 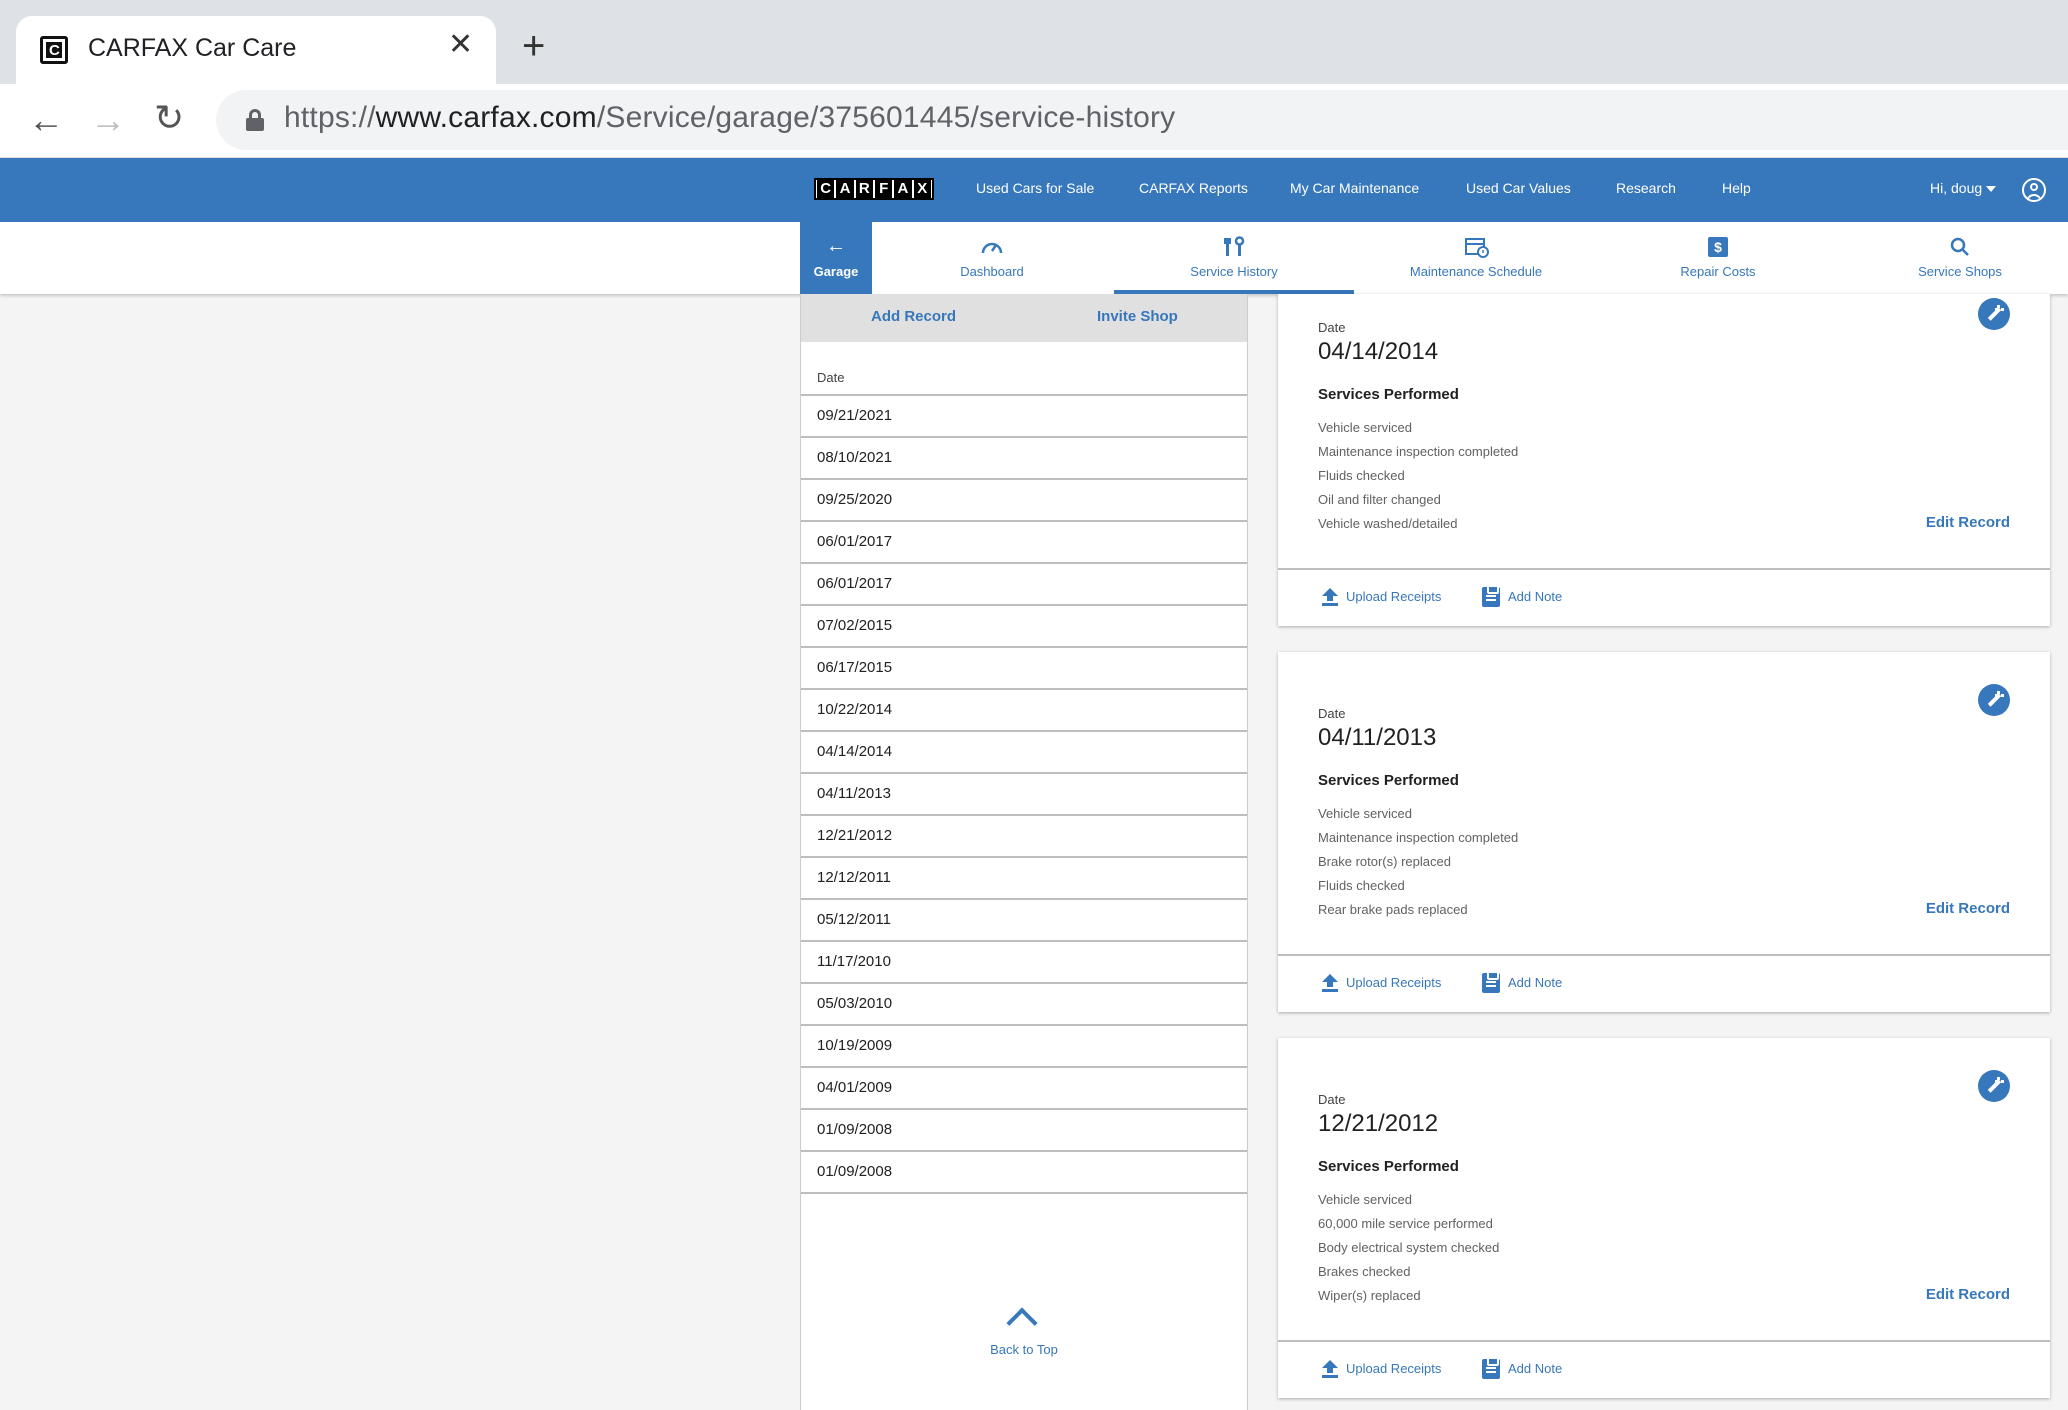 What do you see at coordinates (1024, 711) in the screenshot?
I see `date-list-item: 10/22/2014` at bounding box center [1024, 711].